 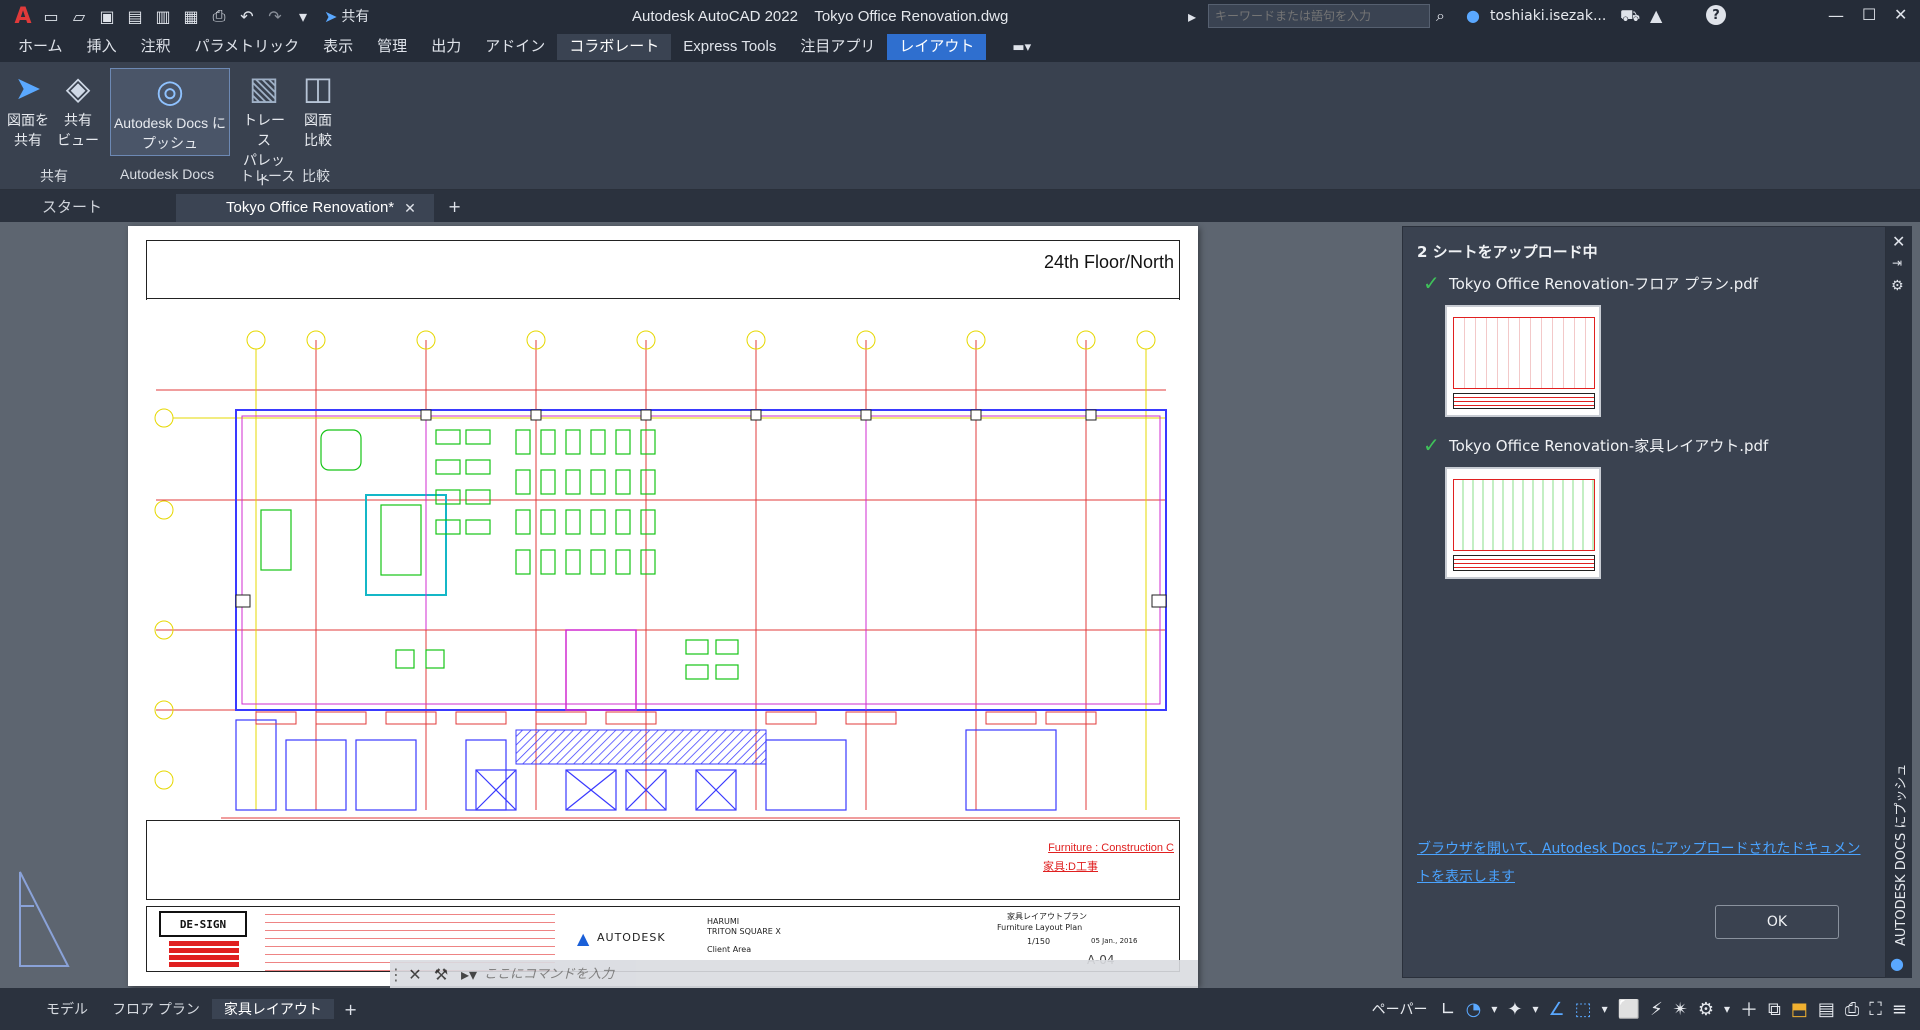 What do you see at coordinates (1897, 263) in the screenshot?
I see `autohide-icon: ⇥` at bounding box center [1897, 263].